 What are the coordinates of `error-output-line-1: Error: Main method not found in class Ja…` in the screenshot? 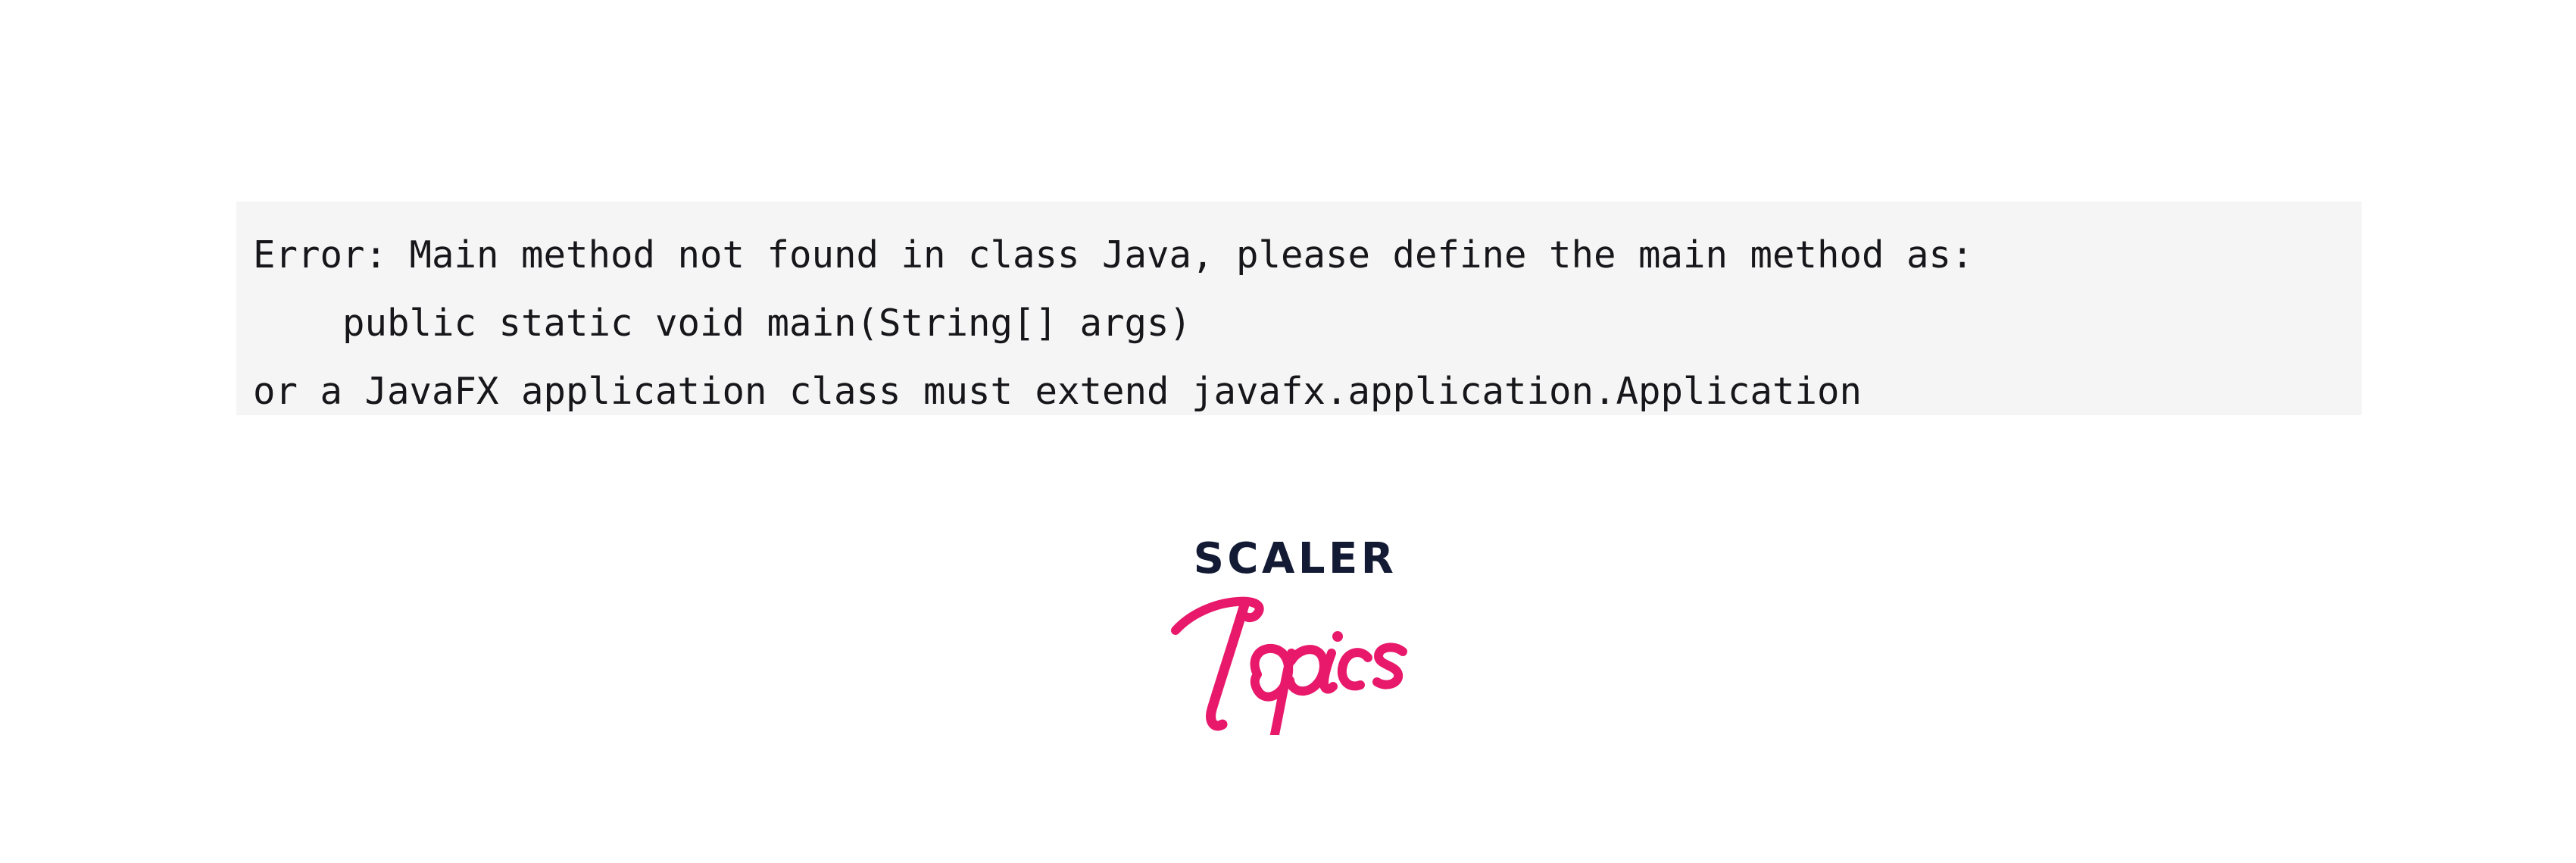 It's located at (1114, 255).